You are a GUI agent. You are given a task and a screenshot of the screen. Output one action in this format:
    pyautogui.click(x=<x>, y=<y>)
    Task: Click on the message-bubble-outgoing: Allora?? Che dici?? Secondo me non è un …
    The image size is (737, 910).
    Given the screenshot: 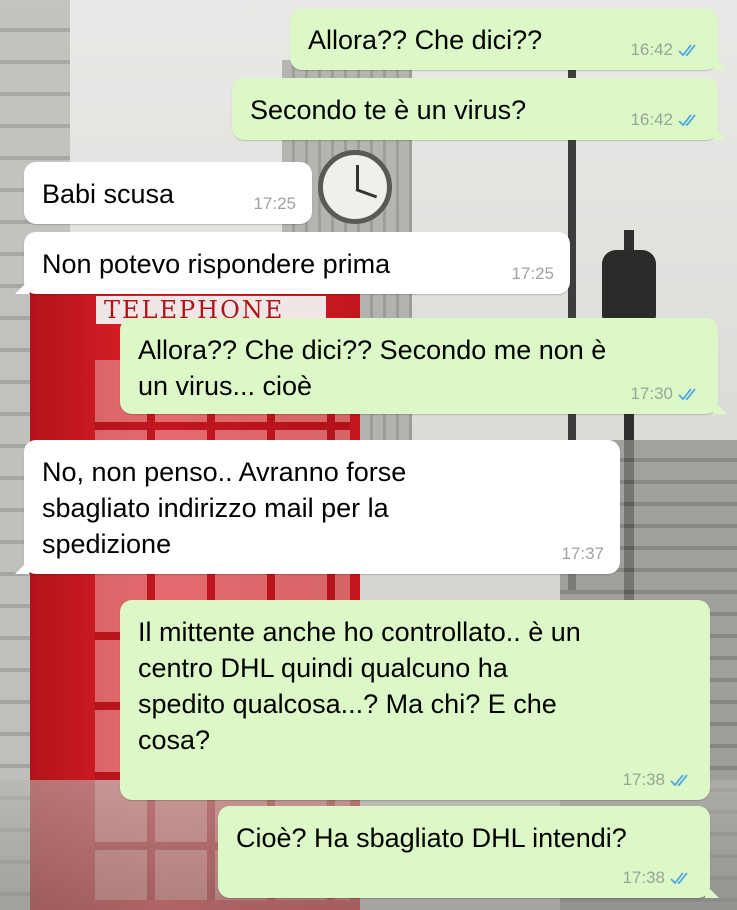 What is the action you would take?
    pyautogui.click(x=423, y=366)
    